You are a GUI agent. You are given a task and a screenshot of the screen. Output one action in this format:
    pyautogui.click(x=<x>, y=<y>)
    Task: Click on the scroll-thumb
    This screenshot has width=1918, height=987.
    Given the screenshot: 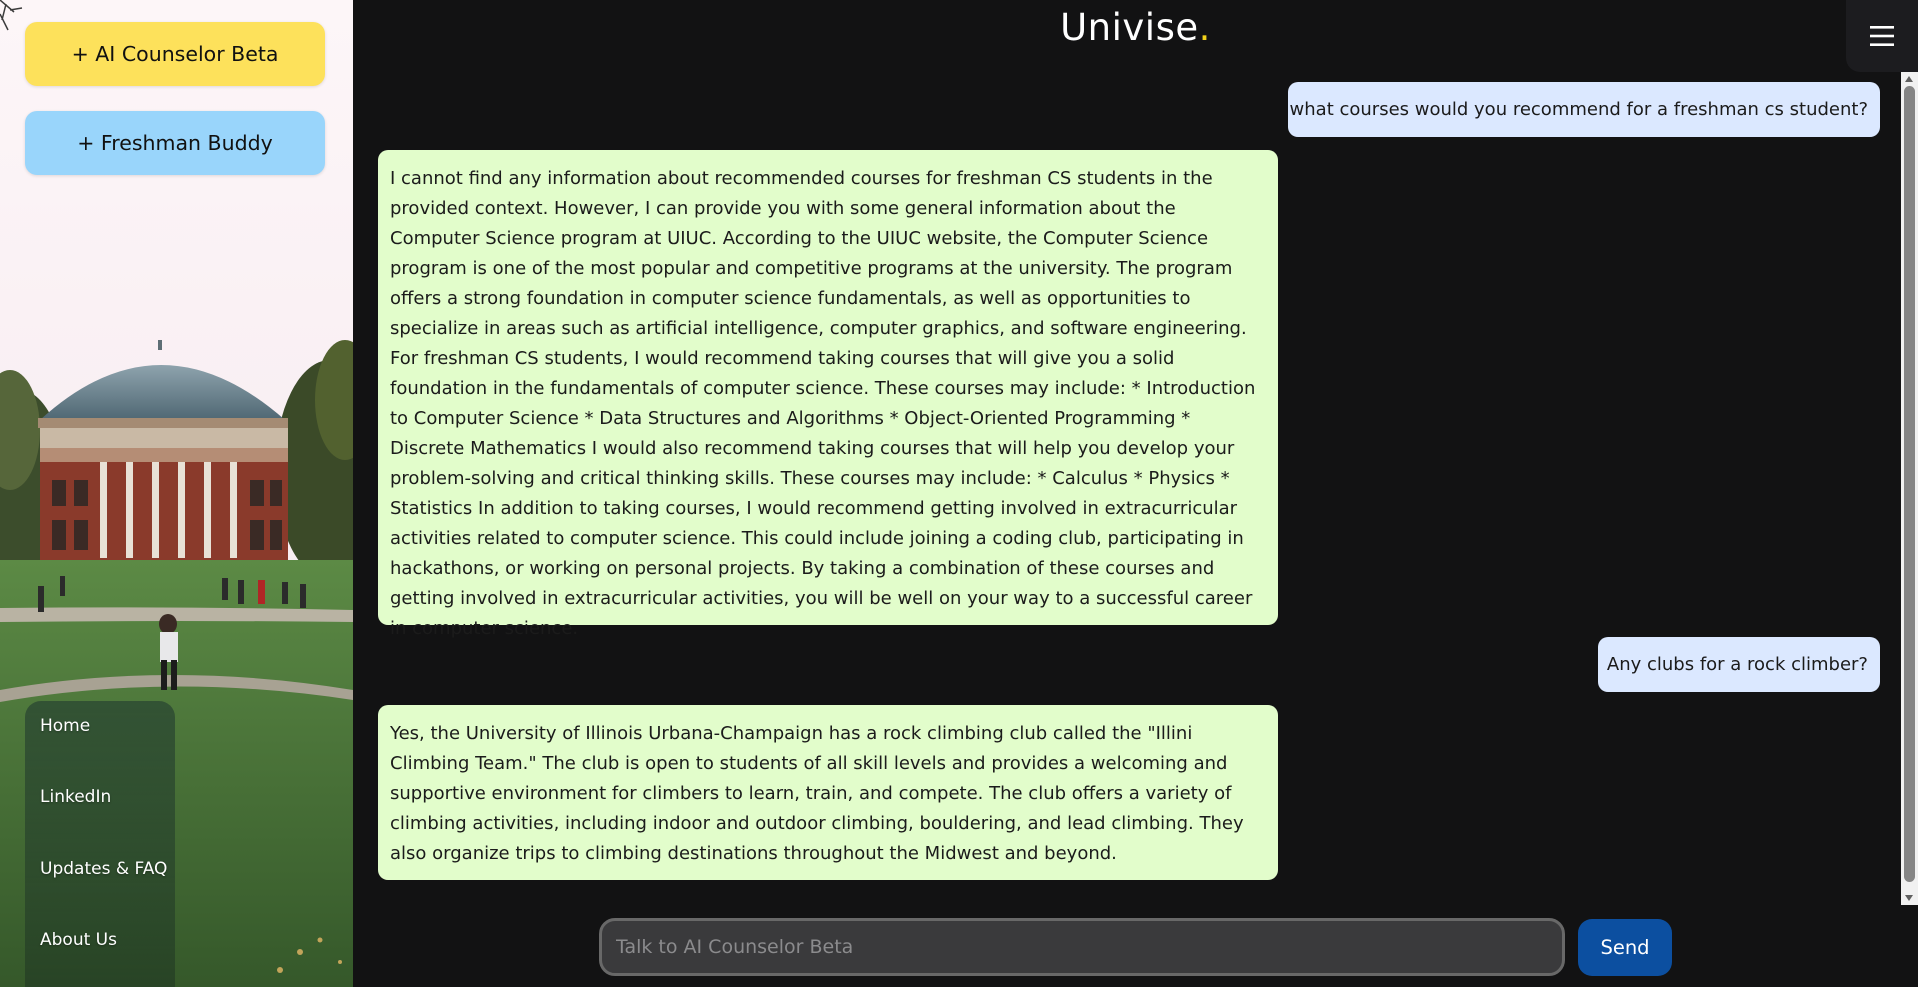 What is the action you would take?
    pyautogui.click(x=1909, y=484)
    